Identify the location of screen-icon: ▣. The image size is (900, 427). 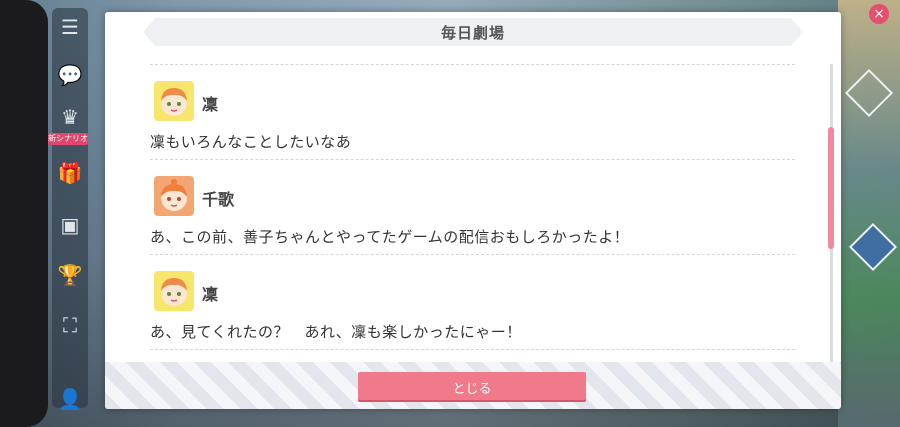
(70, 225).